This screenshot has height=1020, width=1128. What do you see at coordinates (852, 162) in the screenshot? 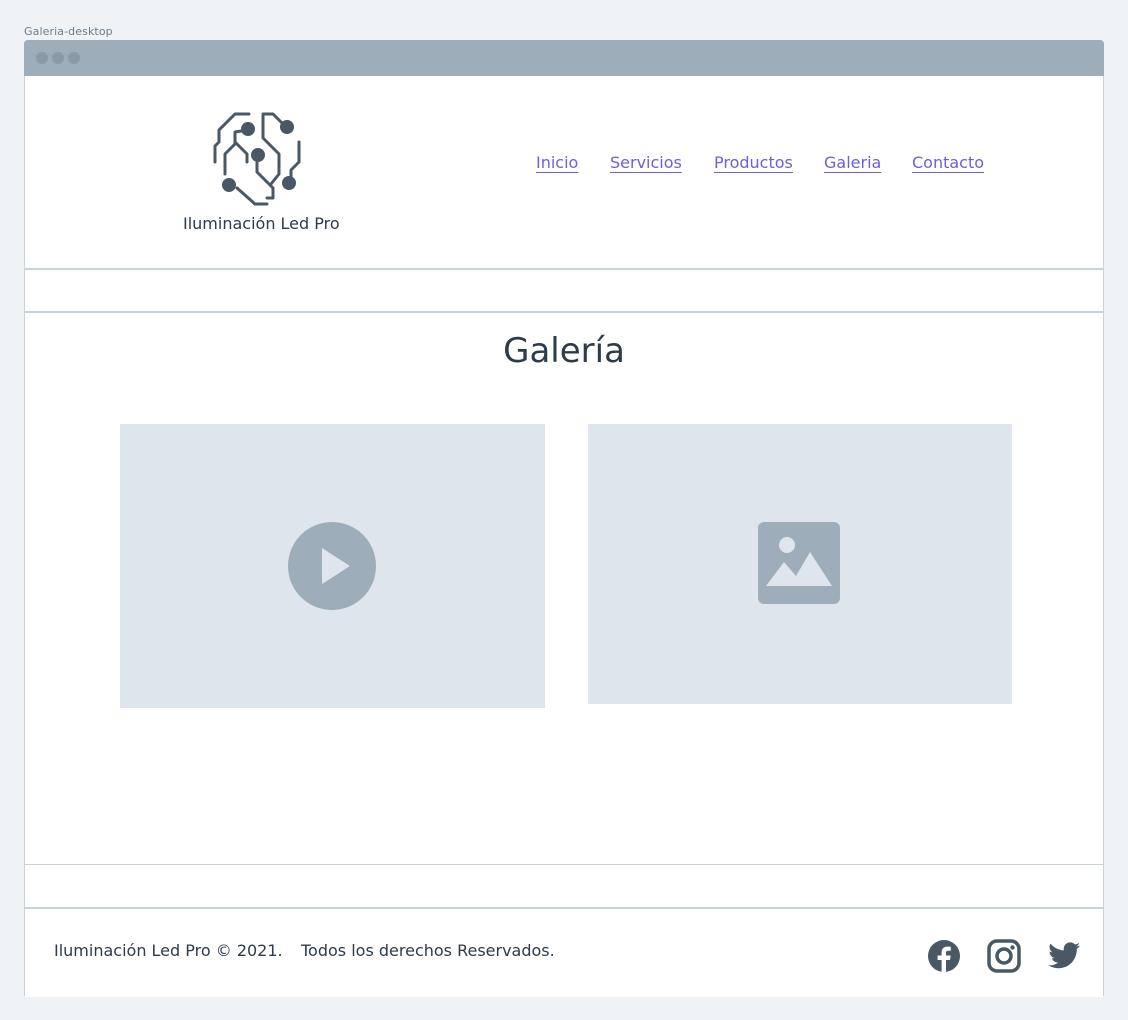
I see `nav-link-galeria: Galeria` at bounding box center [852, 162].